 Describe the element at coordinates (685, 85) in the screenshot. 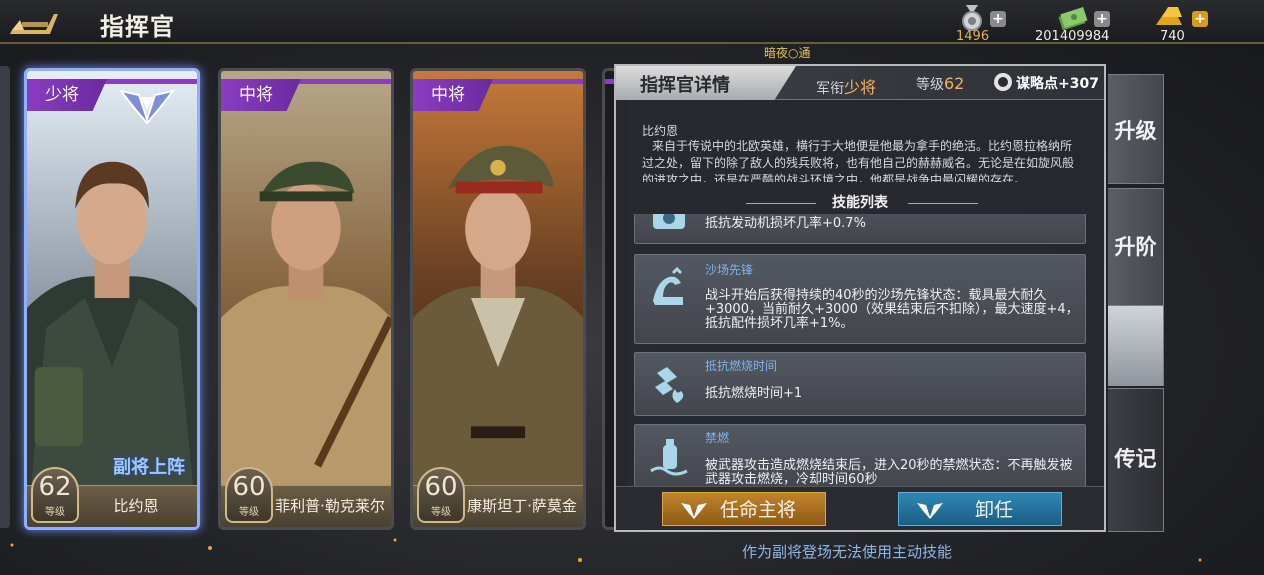

I see `panel-title: 指挥官详情` at that location.